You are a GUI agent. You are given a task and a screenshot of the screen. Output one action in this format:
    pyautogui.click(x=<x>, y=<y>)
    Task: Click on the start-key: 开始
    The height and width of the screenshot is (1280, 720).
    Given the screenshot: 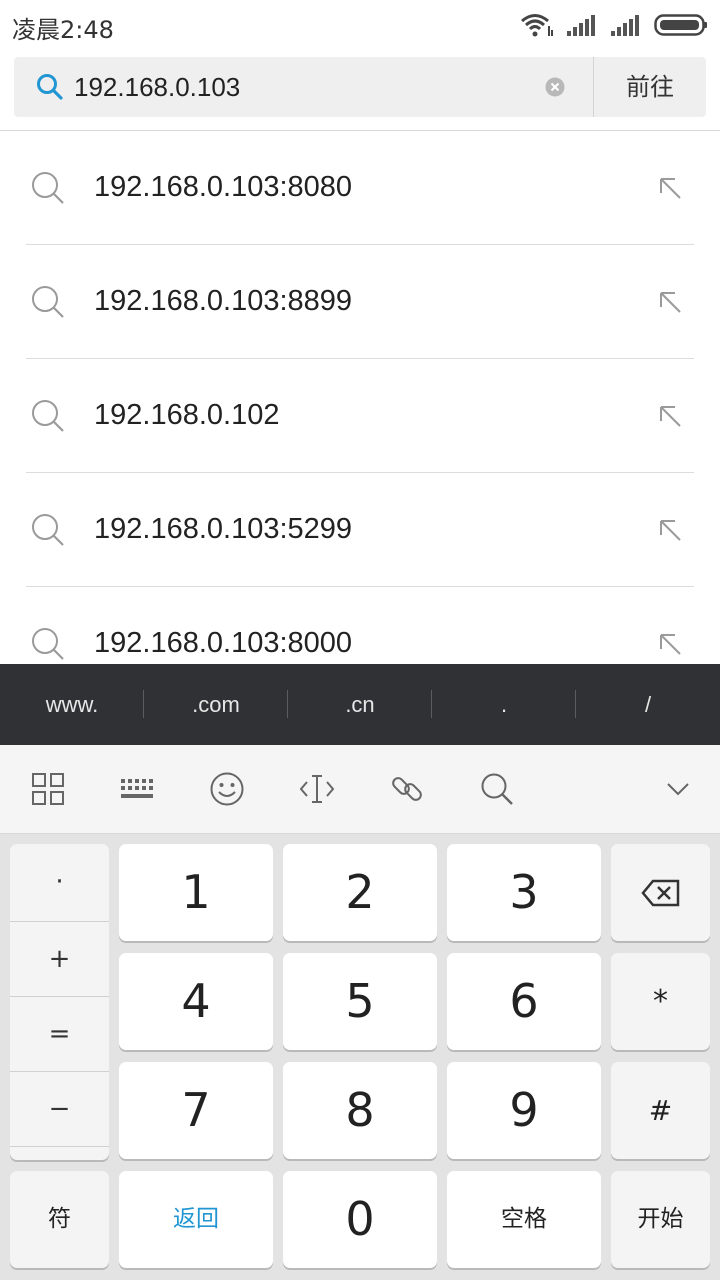 What is the action you would take?
    pyautogui.click(x=660, y=1219)
    